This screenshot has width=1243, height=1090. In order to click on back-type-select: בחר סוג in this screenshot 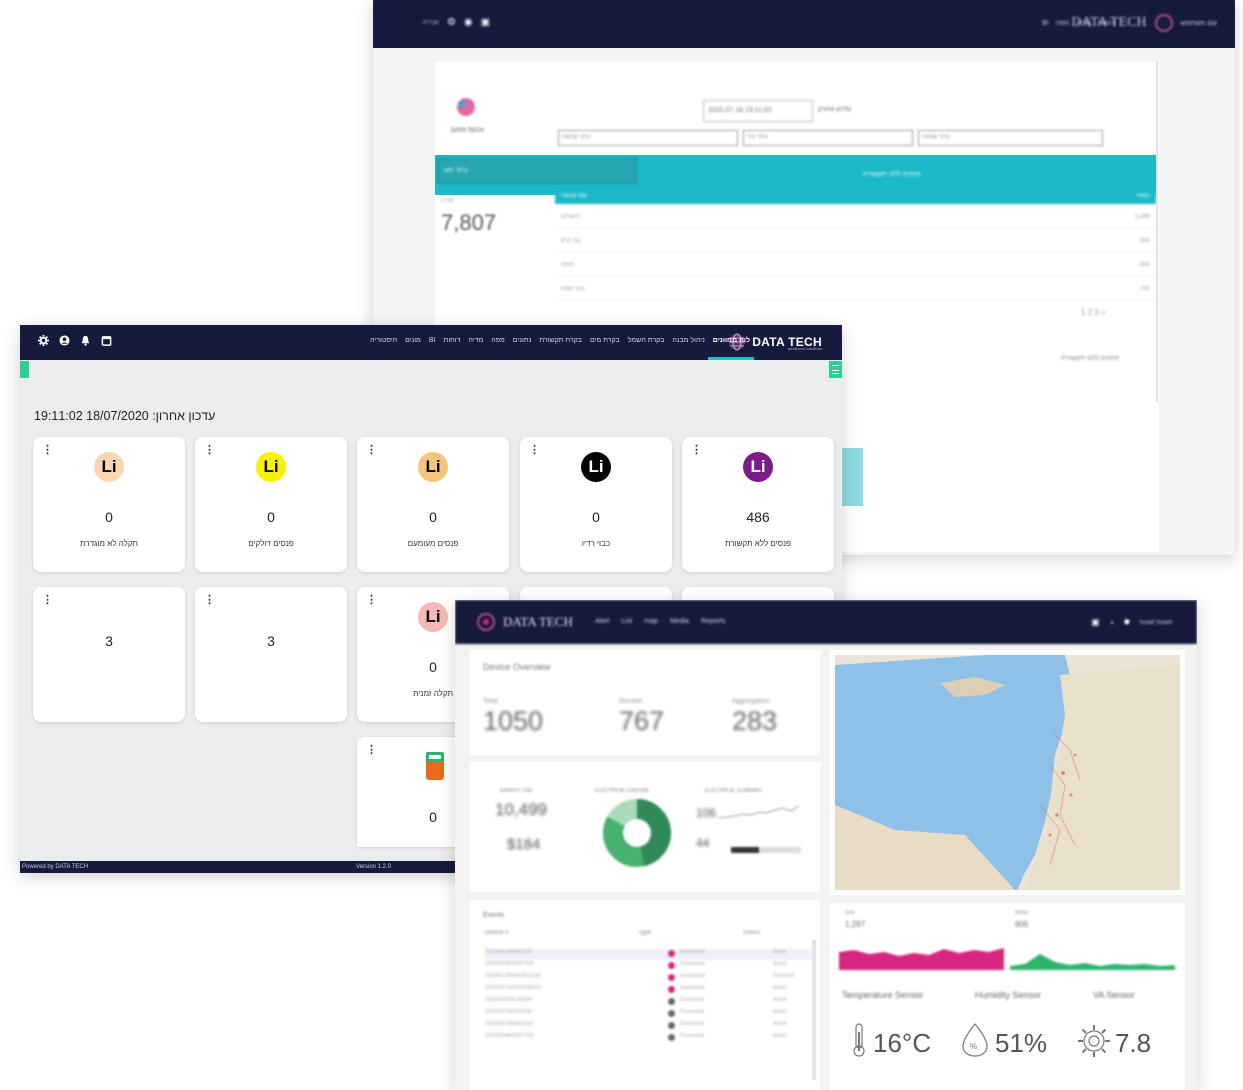, I will do `click(537, 171)`.